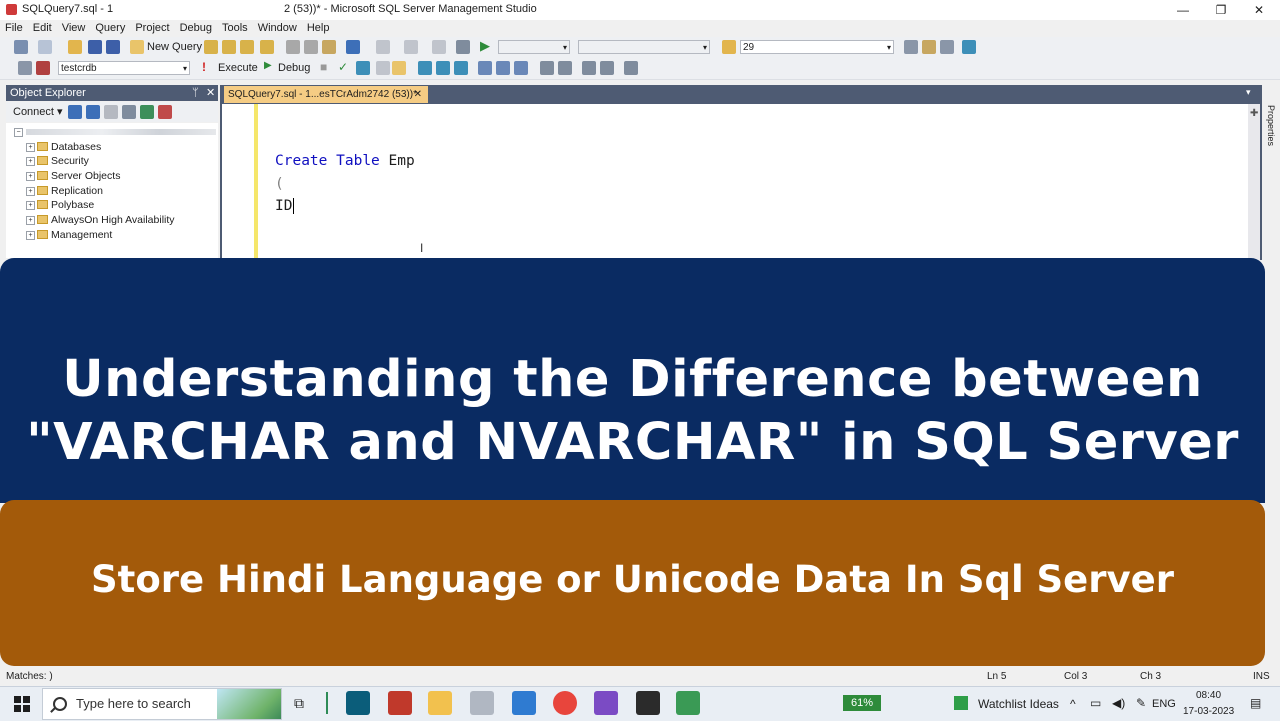  I want to click on debug-icon: ▶, so click(268, 65).